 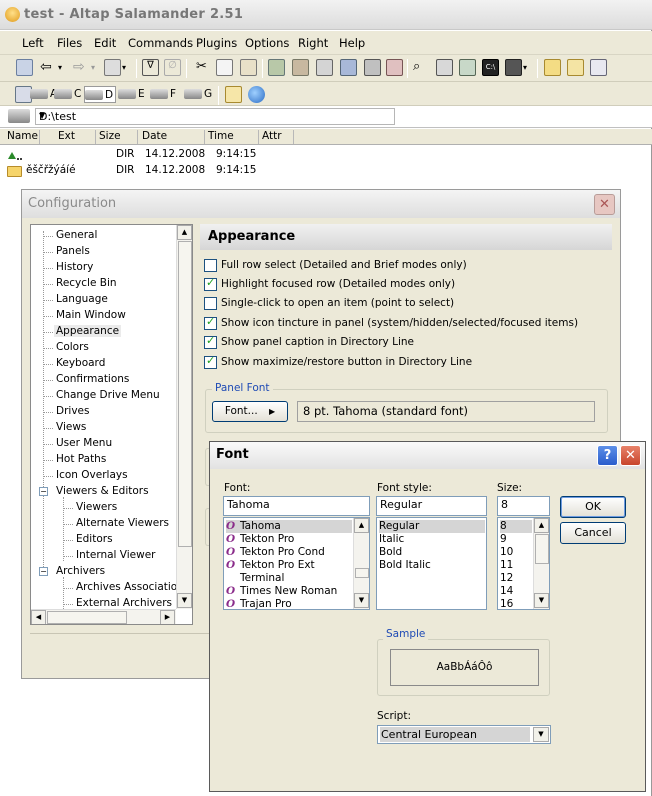 I want to click on tree-horizontal-scrollbar: ◀ ▶, so click(x=103, y=616).